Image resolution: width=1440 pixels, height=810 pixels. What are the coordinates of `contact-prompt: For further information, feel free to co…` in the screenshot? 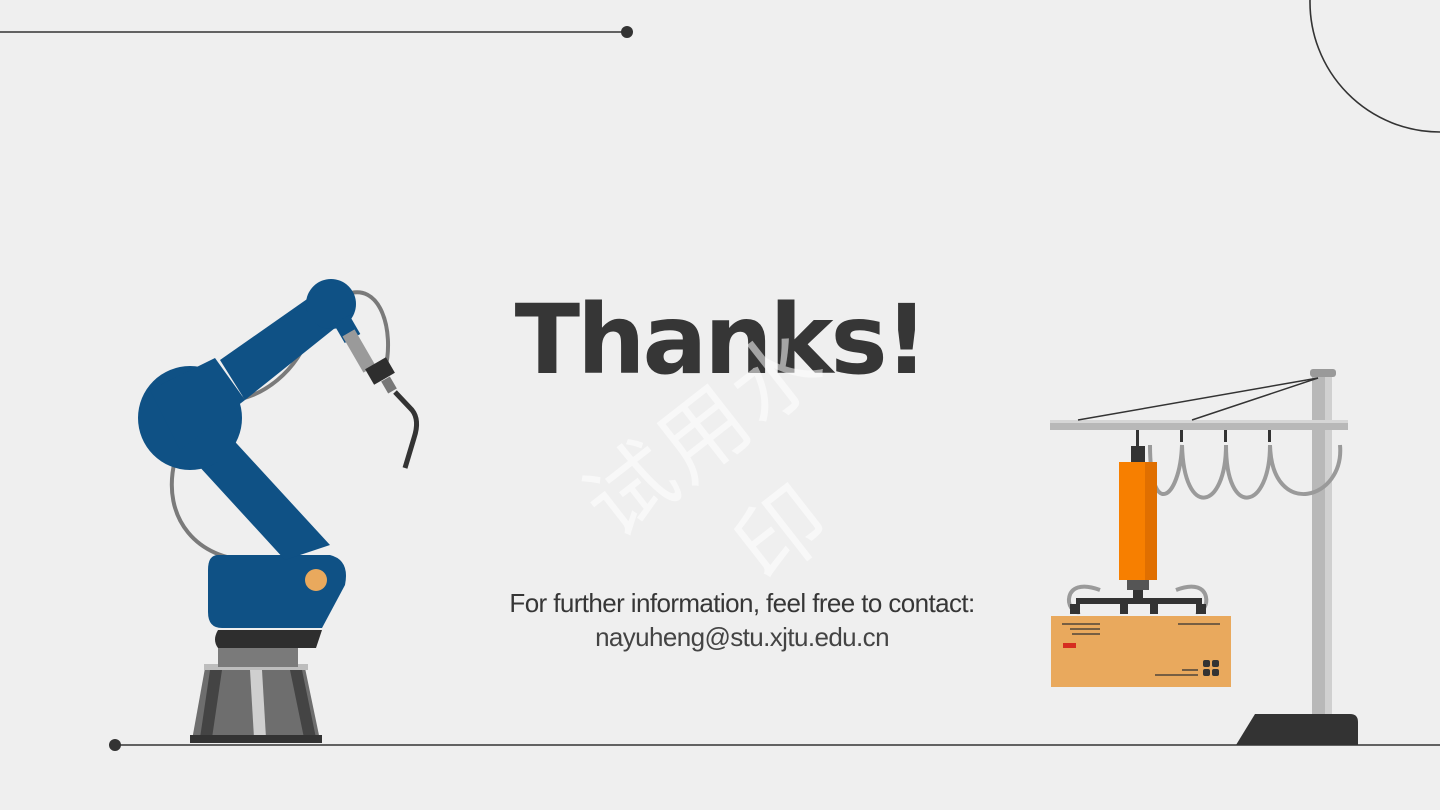 It's located at (742, 603).